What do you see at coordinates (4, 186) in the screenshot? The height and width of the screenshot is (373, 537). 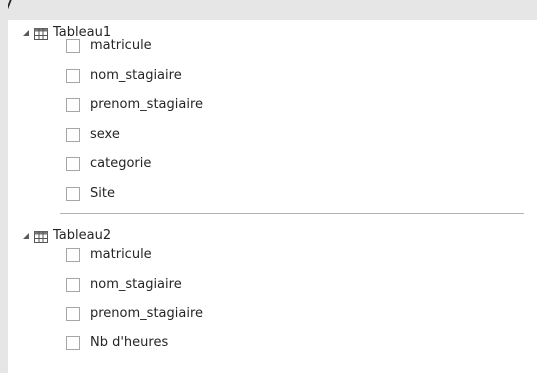 I see `left-chrome-strip` at bounding box center [4, 186].